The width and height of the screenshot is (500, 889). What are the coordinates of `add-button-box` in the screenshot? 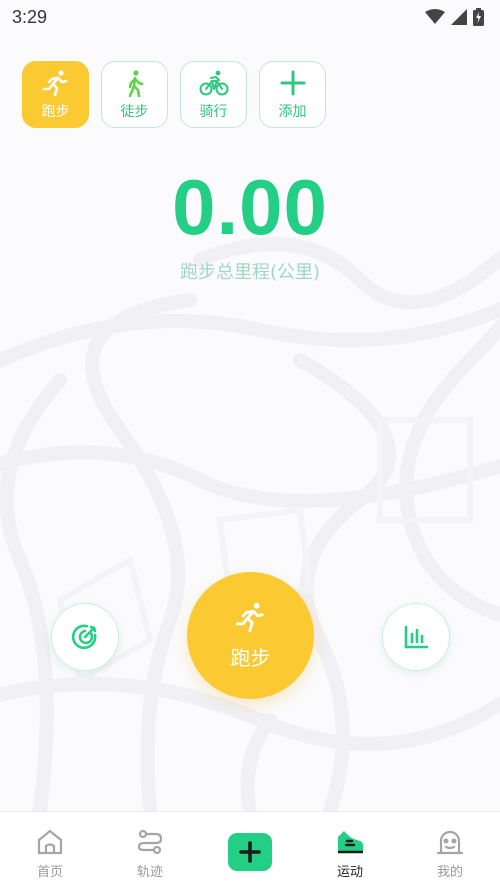 It's located at (250, 852).